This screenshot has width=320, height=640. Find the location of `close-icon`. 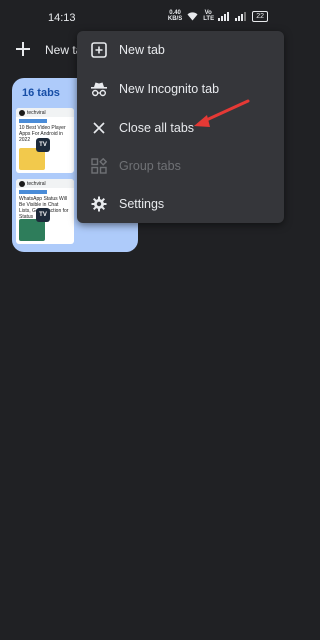

close-icon is located at coordinates (99, 128).